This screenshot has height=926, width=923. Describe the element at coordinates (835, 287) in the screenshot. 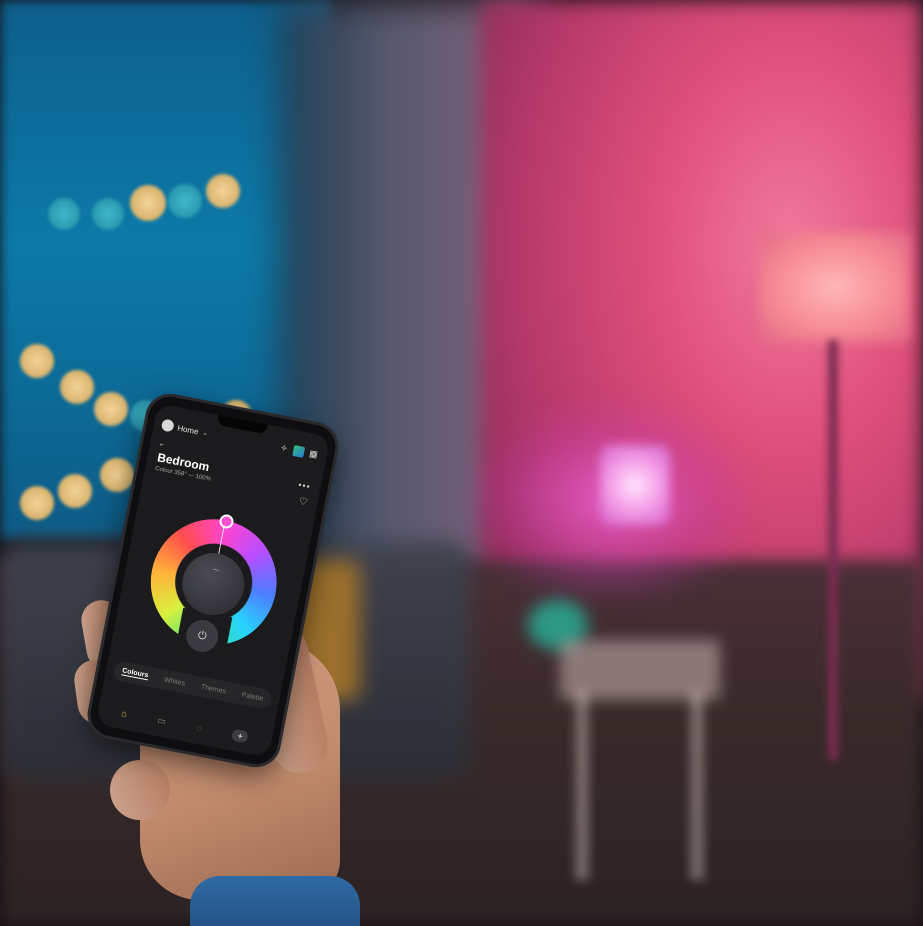

I see `floor-lamp-shade` at that location.